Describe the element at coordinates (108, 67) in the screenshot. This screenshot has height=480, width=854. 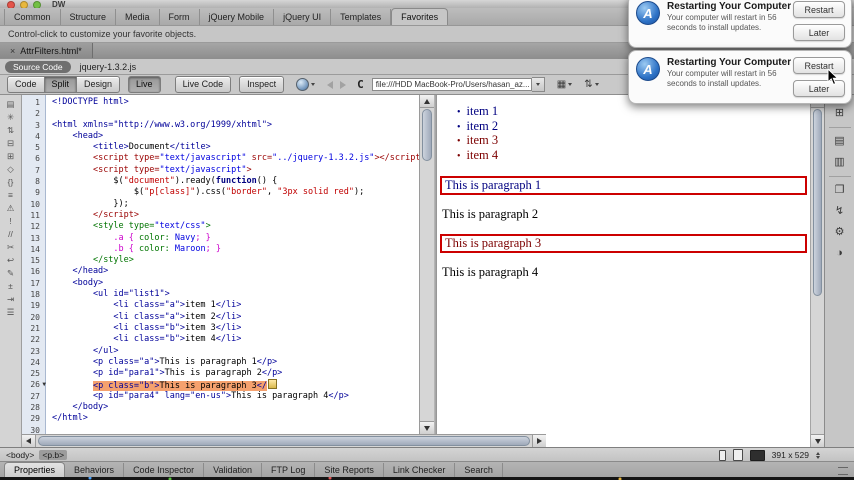
I see `related-file-jquery: jquery-1.3.2.js` at that location.